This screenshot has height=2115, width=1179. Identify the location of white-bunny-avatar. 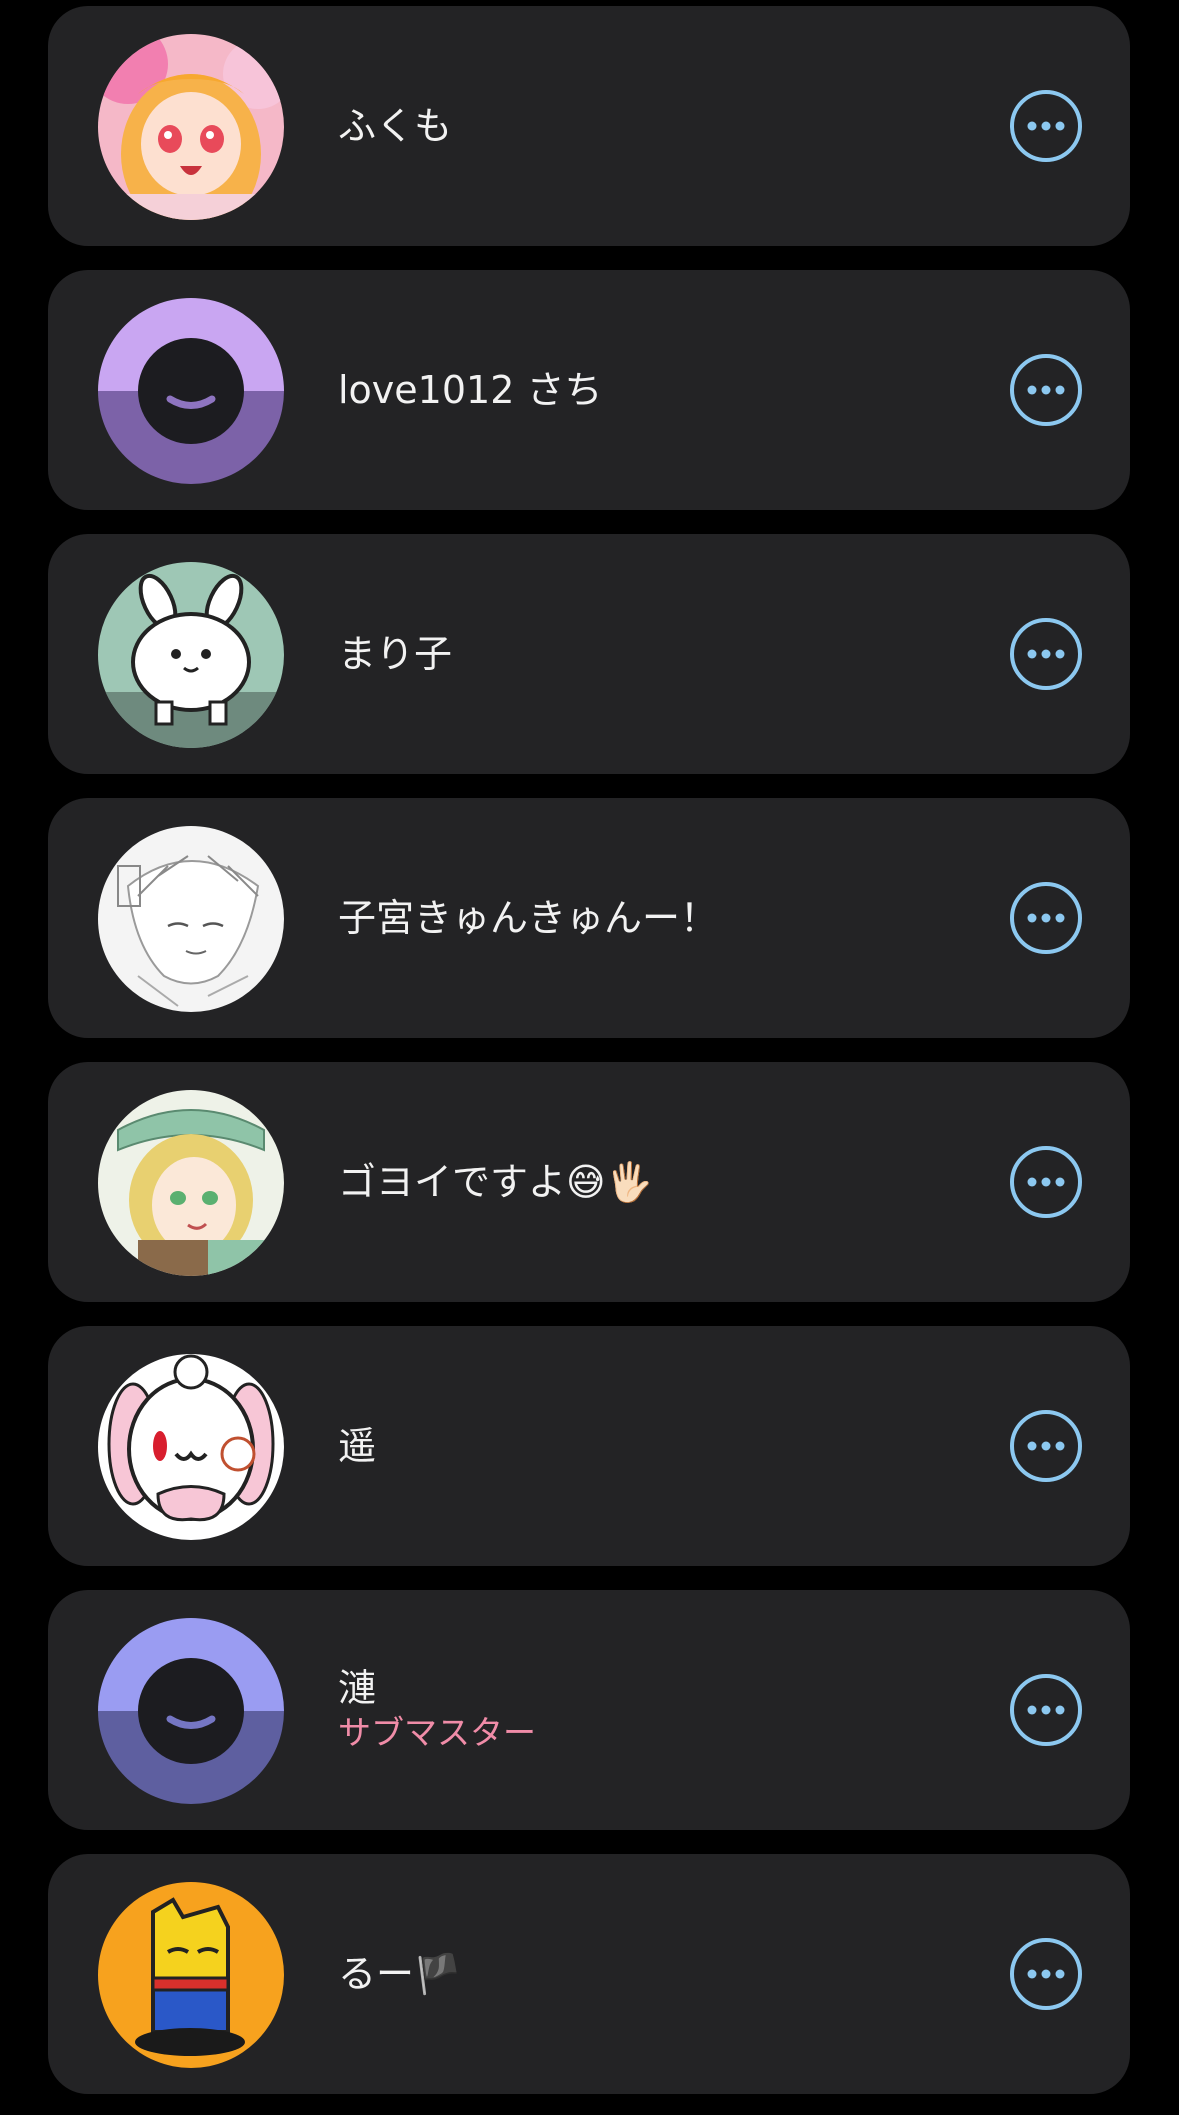
(191, 1447).